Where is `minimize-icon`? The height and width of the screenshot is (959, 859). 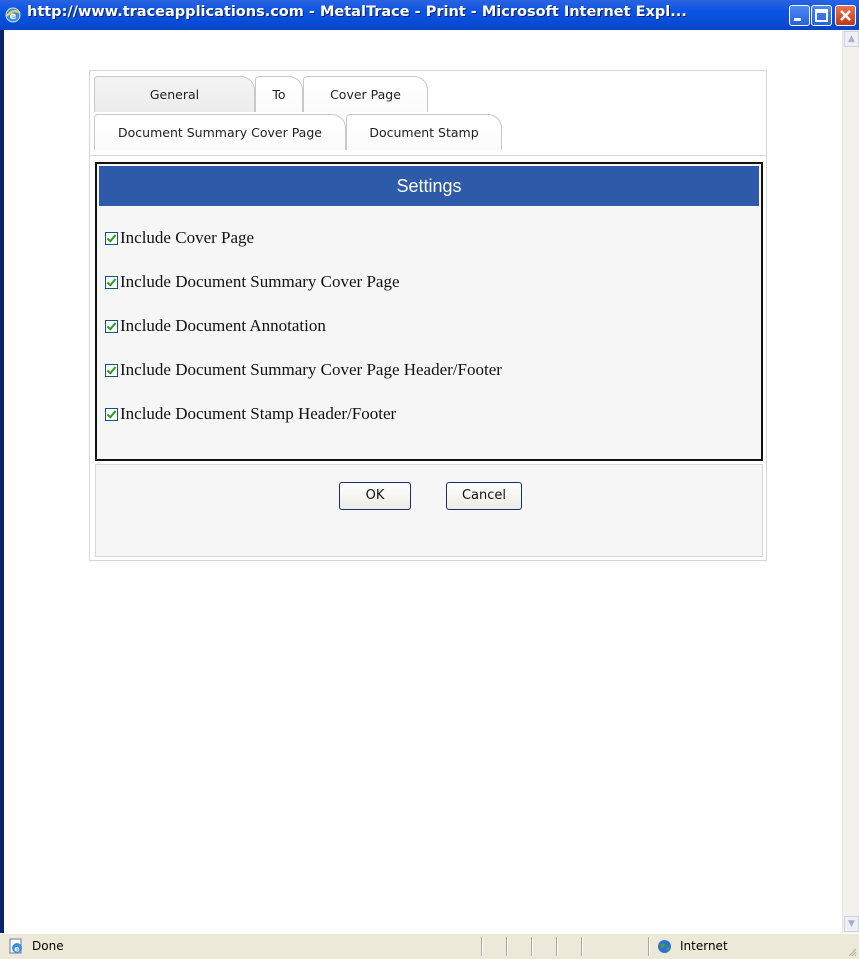
minimize-icon is located at coordinates (797, 19).